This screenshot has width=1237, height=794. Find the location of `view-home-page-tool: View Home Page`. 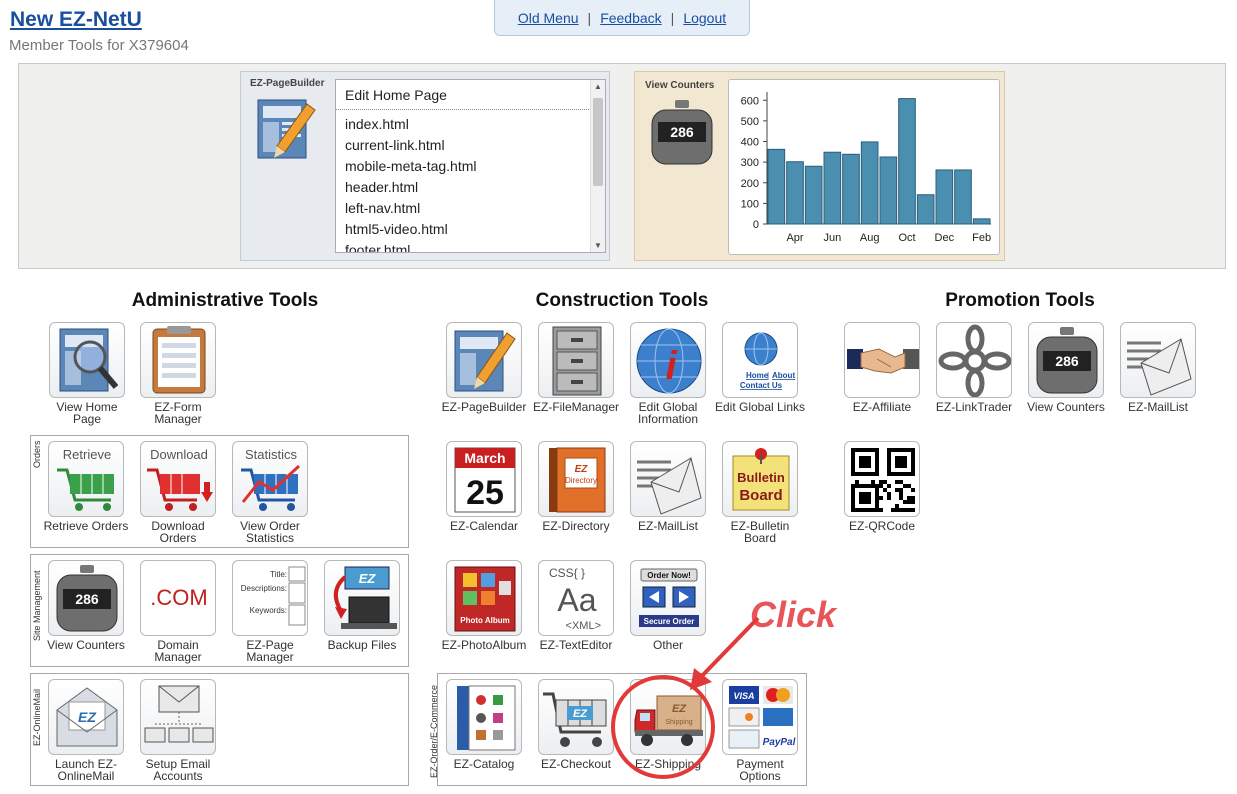

view-home-page-tool: View Home Page is located at coordinates (87, 373).